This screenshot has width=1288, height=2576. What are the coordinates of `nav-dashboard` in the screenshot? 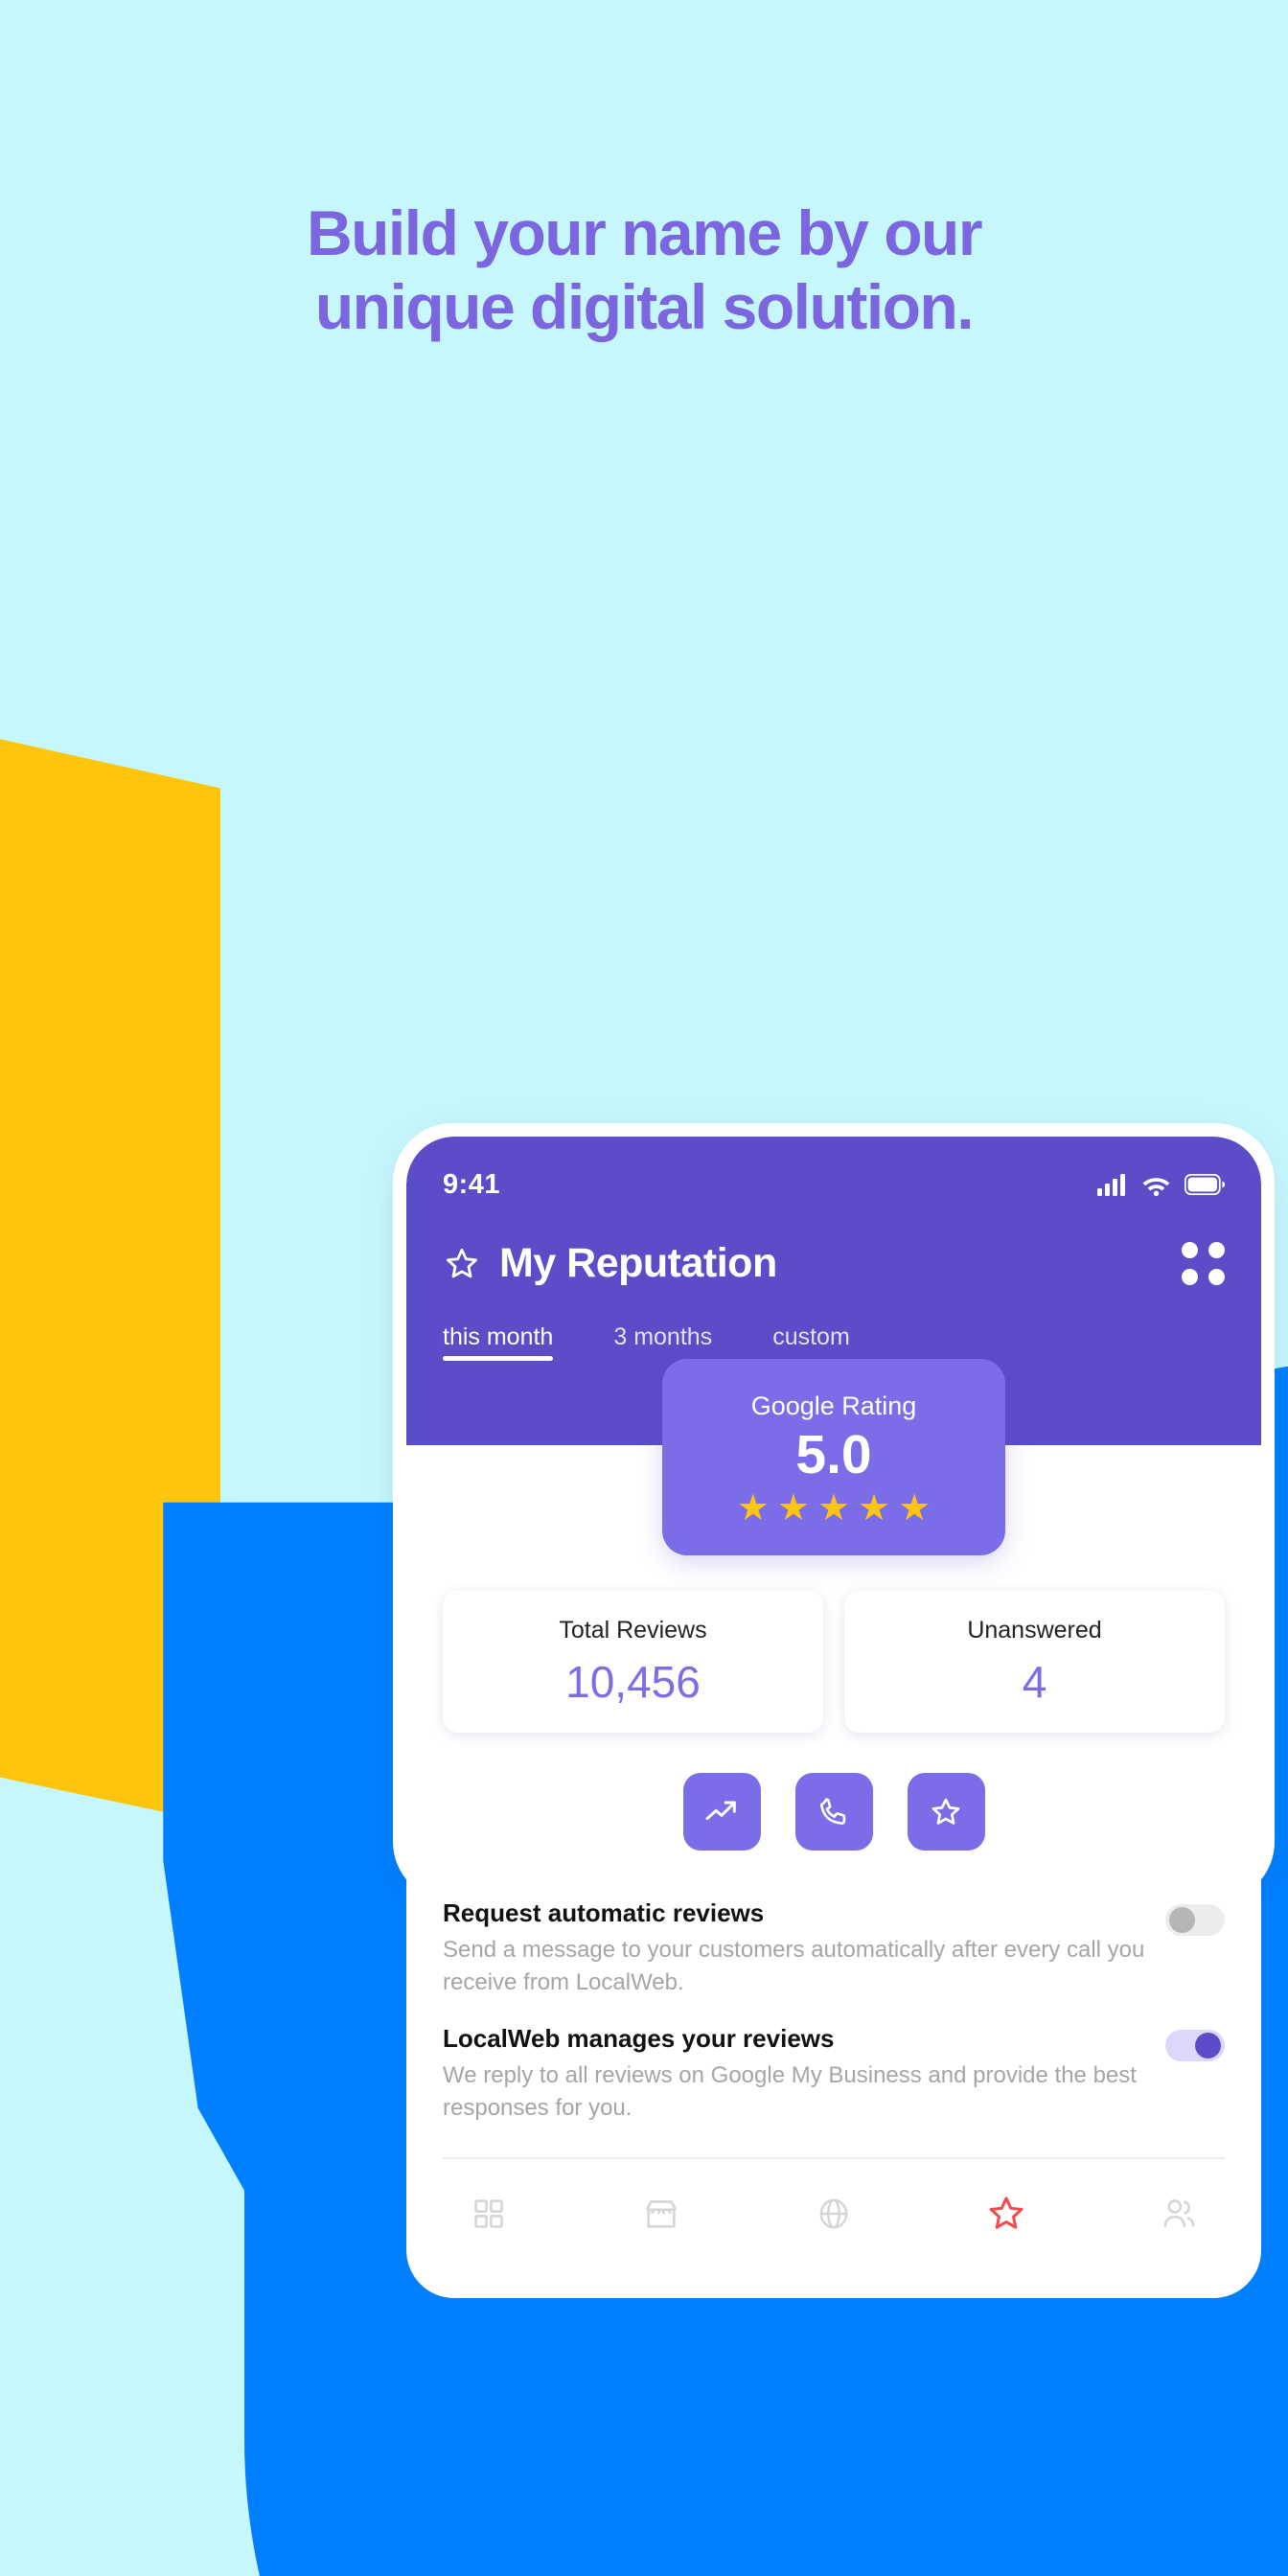 It's located at (488, 2214).